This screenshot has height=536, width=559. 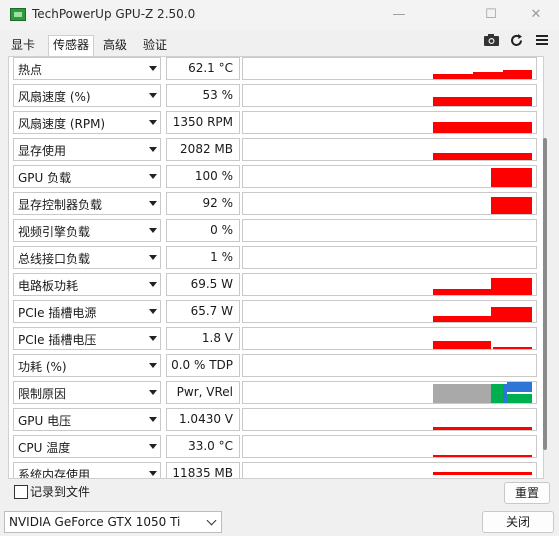 I want to click on sensor-value: 1.0430 V, so click(x=203, y=419).